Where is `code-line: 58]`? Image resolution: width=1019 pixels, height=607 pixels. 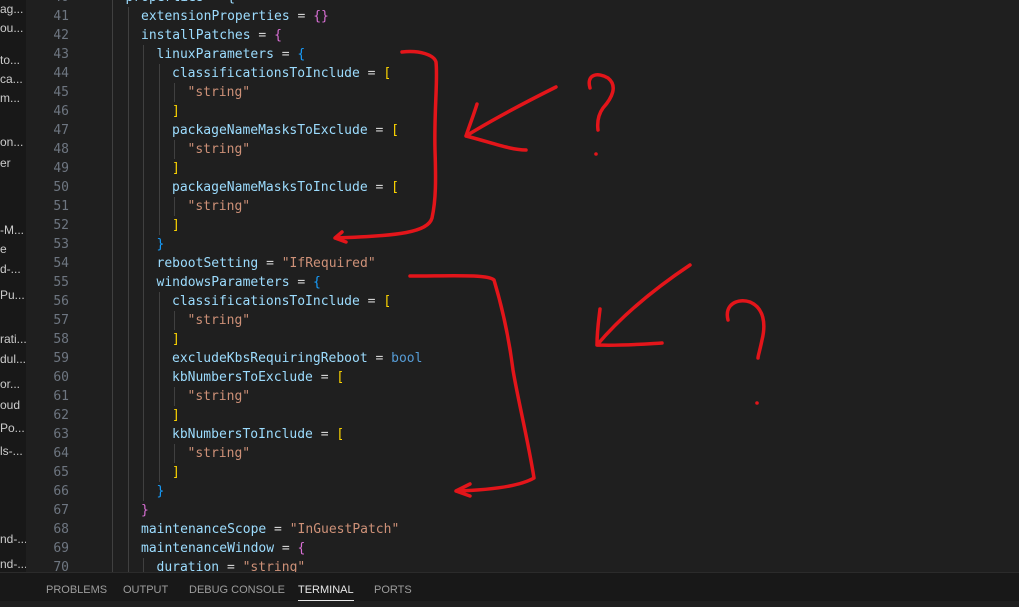 code-line: 58] is located at coordinates (522, 339).